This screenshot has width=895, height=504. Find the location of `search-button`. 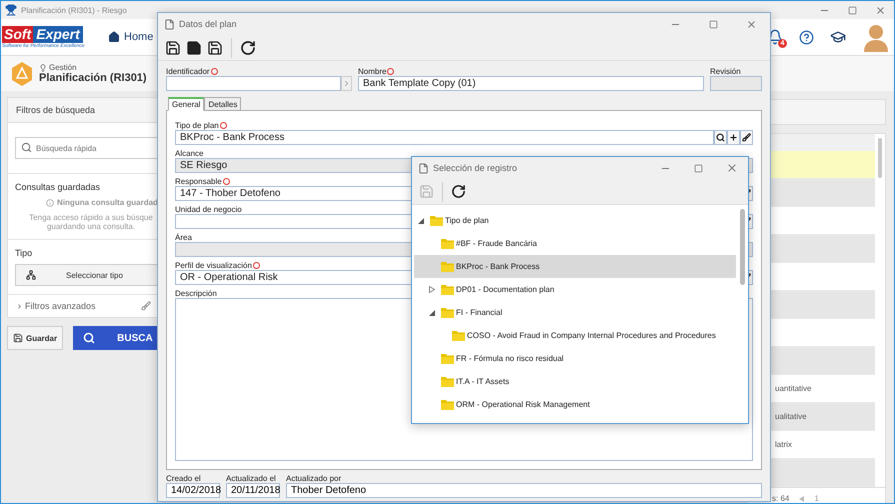

search-button is located at coordinates (720, 137).